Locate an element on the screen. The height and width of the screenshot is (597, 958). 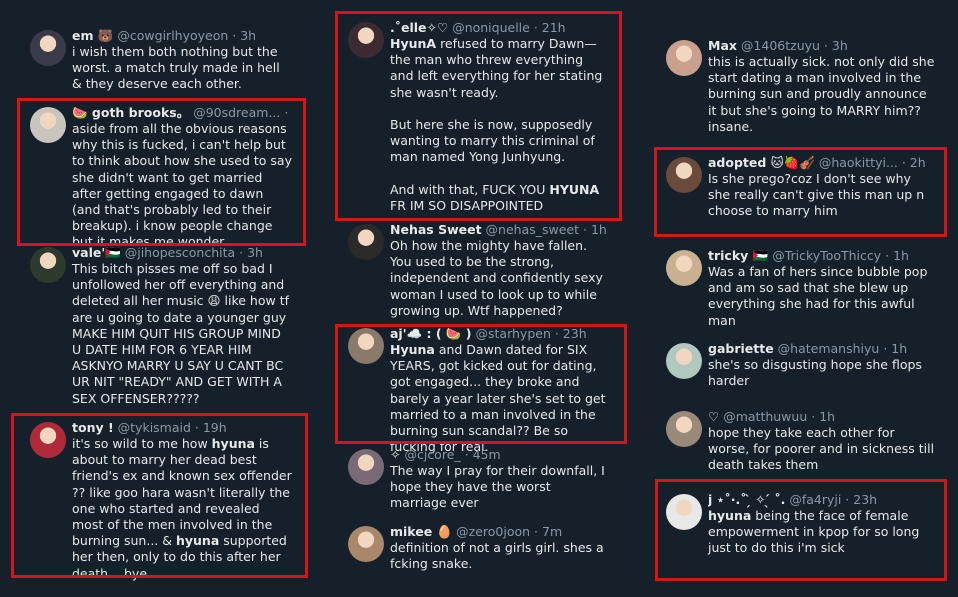
tweet-header: vale'🇵🇸 @jihopesconchita · 3h is located at coordinates (182, 253).